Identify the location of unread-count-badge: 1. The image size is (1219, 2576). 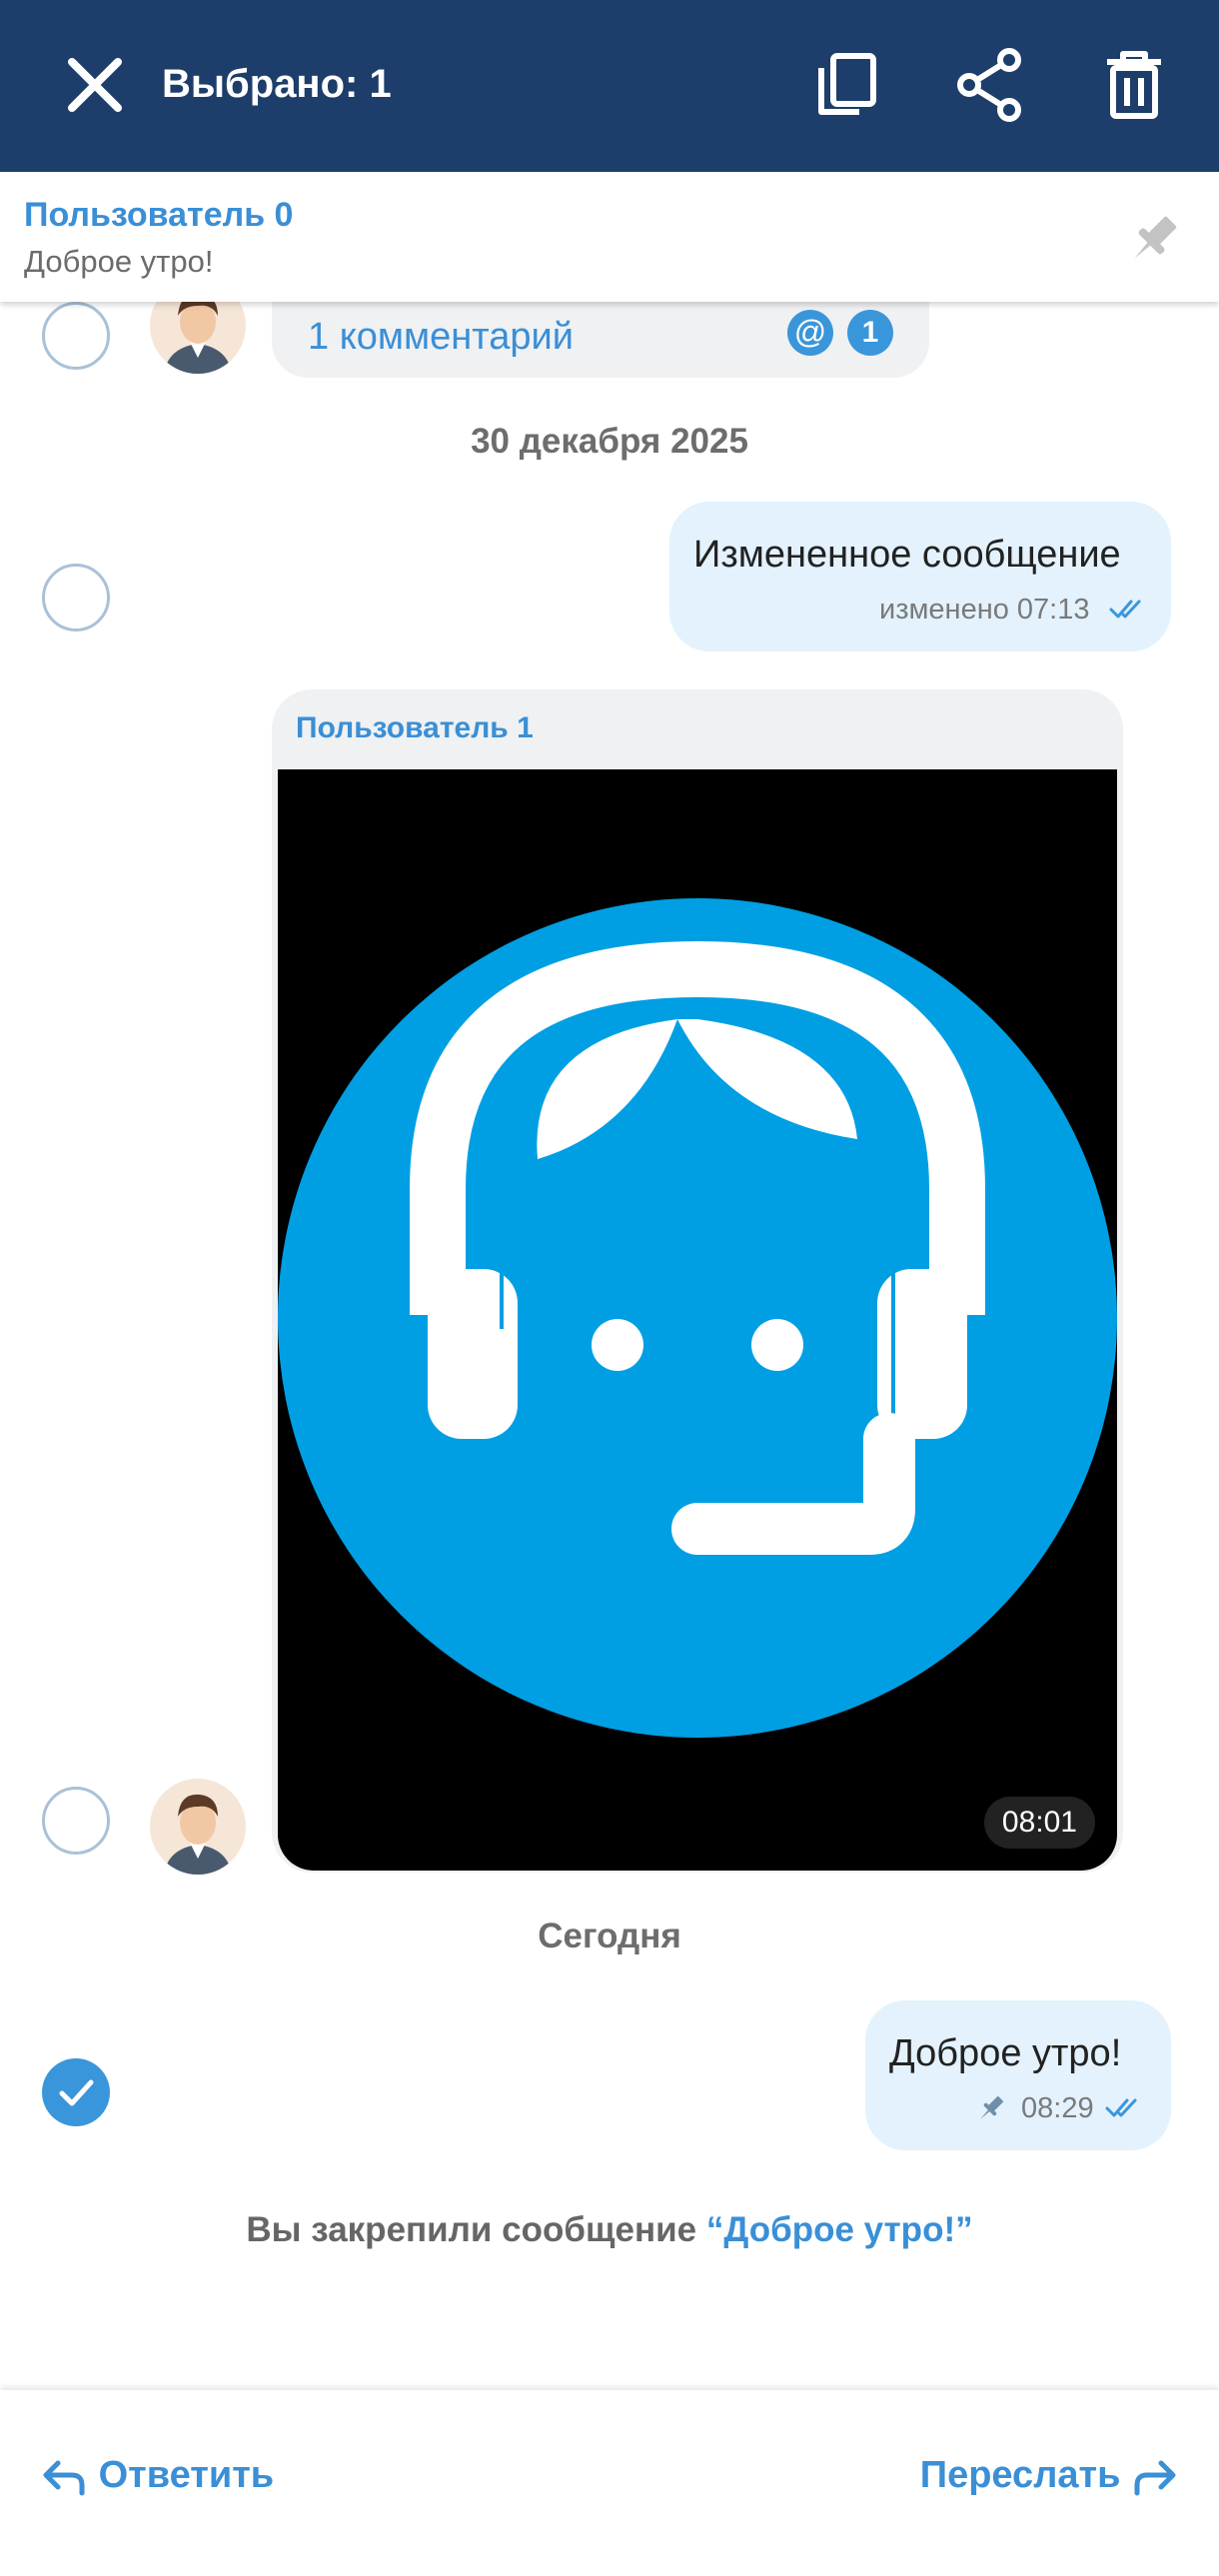
(870, 333).